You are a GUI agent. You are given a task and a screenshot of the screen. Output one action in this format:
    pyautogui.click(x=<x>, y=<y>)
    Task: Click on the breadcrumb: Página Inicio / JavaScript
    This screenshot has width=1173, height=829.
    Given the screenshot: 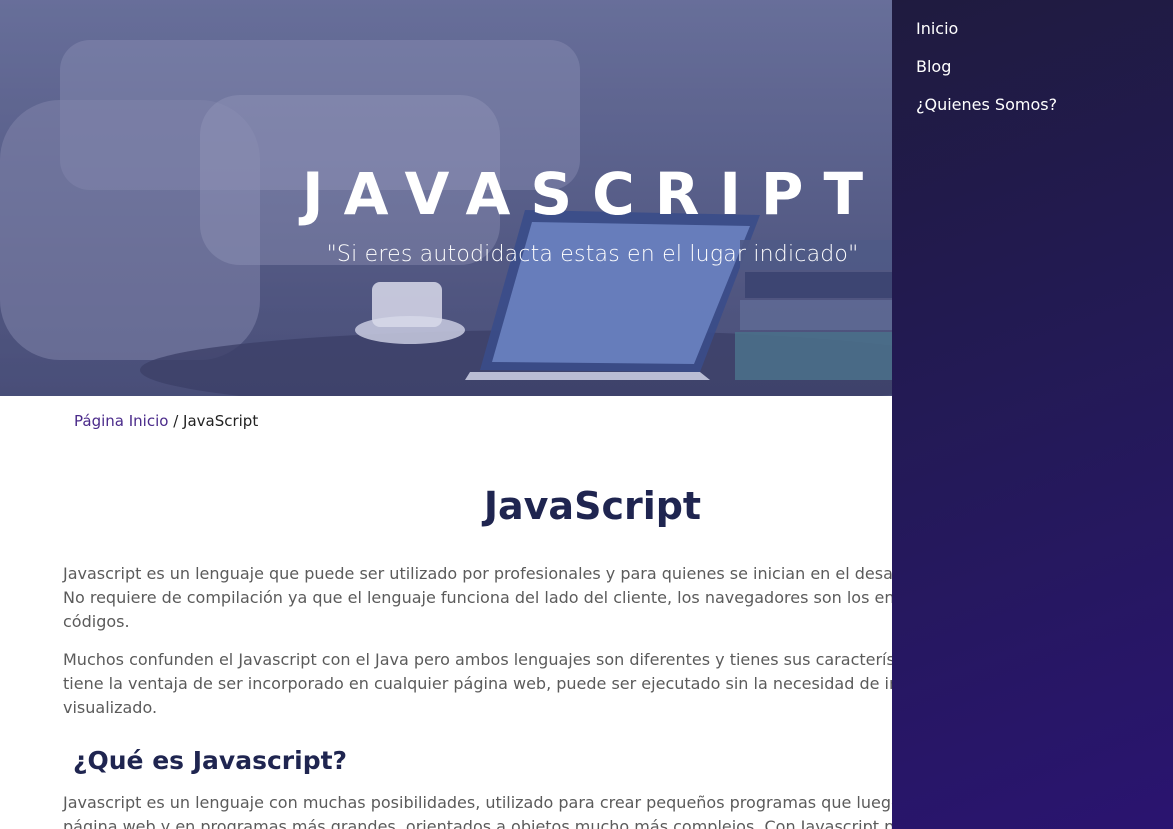 What is the action you would take?
    pyautogui.click(x=166, y=421)
    